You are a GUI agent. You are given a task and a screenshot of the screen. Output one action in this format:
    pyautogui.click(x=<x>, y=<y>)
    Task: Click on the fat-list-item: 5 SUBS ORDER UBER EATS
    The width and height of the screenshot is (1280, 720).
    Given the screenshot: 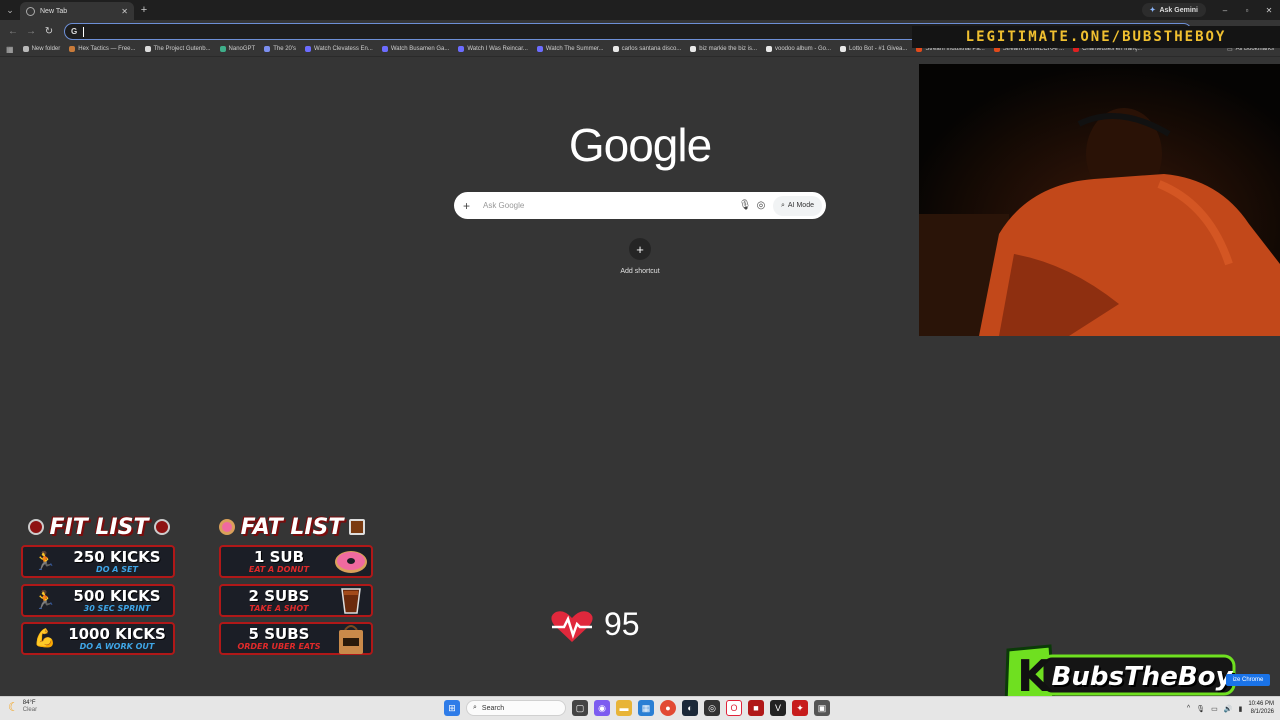 What is the action you would take?
    pyautogui.click(x=296, y=638)
    